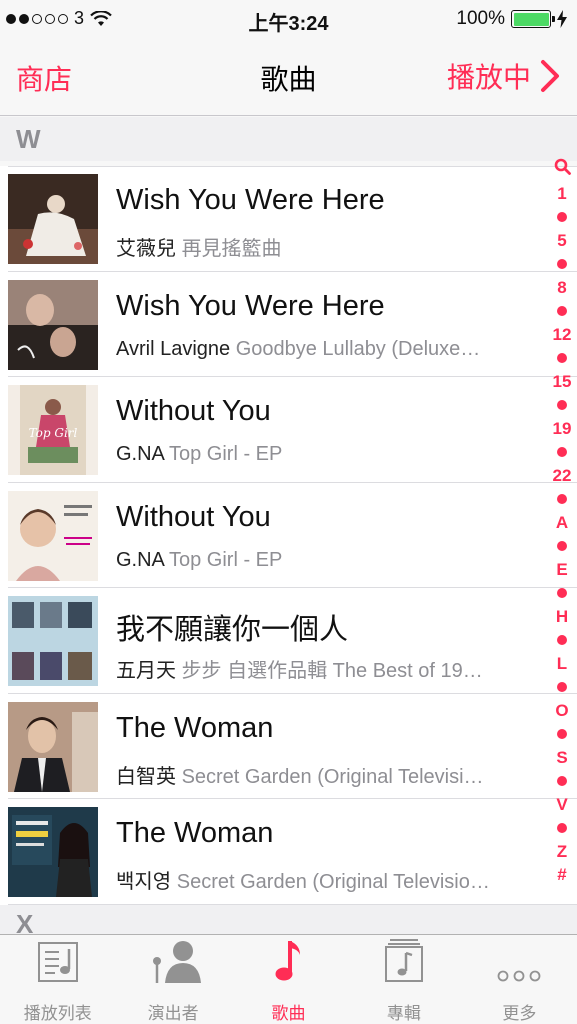 Image resolution: width=577 pixels, height=1024 pixels. I want to click on battery-icon, so click(533, 19).